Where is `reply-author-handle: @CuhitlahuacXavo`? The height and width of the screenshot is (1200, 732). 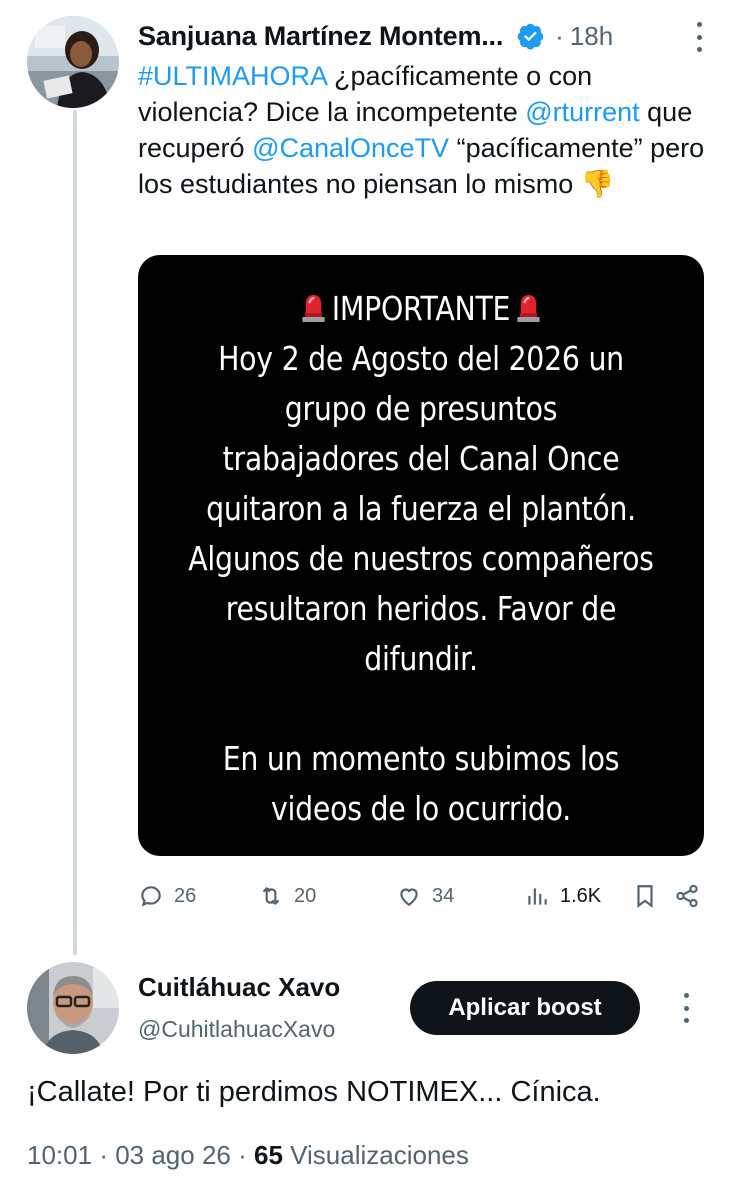 reply-author-handle: @CuhitlahuacXavo is located at coordinates (236, 1029).